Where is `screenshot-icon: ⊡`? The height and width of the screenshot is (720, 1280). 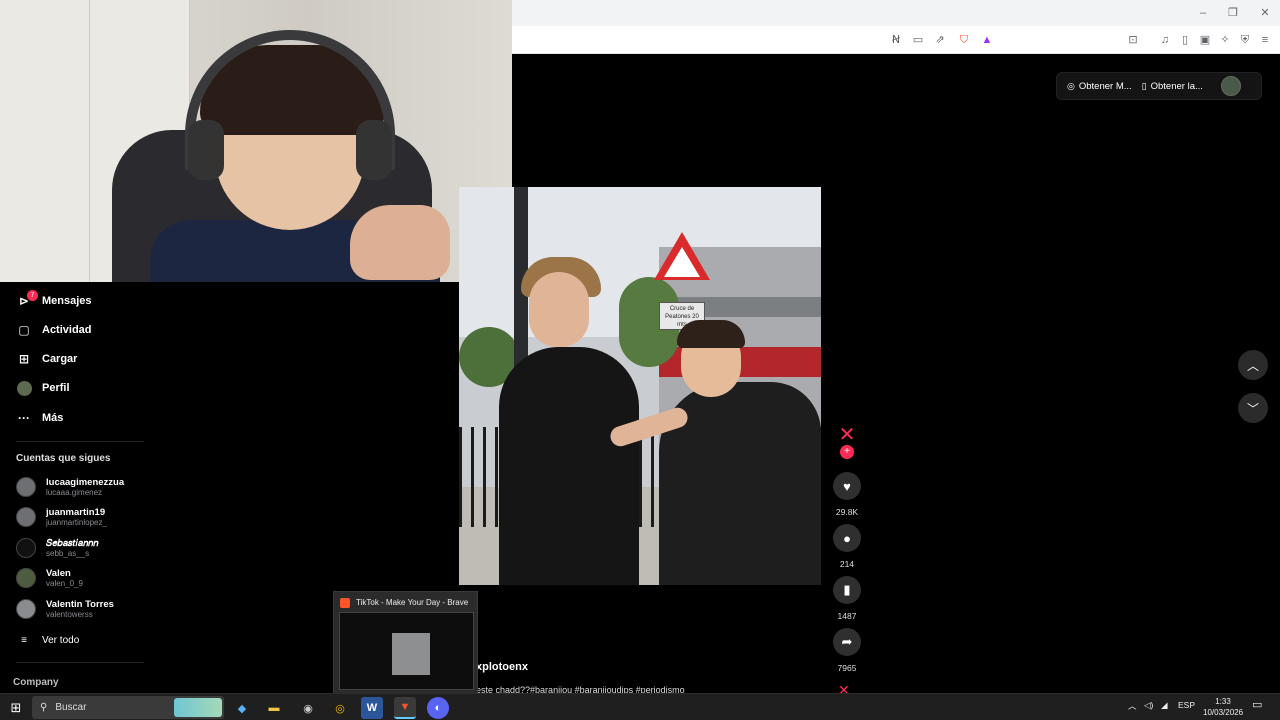
screenshot-icon: ⊡ is located at coordinates (1133, 40).